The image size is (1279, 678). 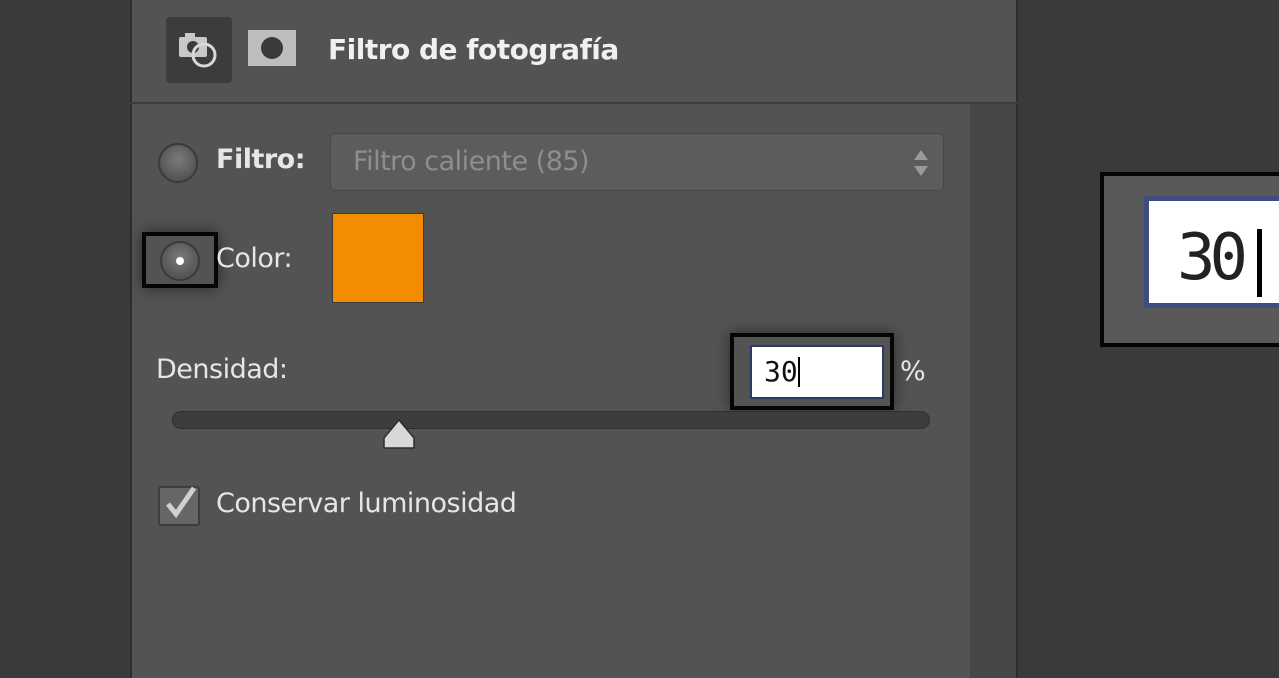 What do you see at coordinates (471, 161) in the screenshot?
I see `filter-dropdown-value: Filtro caliente (85)` at bounding box center [471, 161].